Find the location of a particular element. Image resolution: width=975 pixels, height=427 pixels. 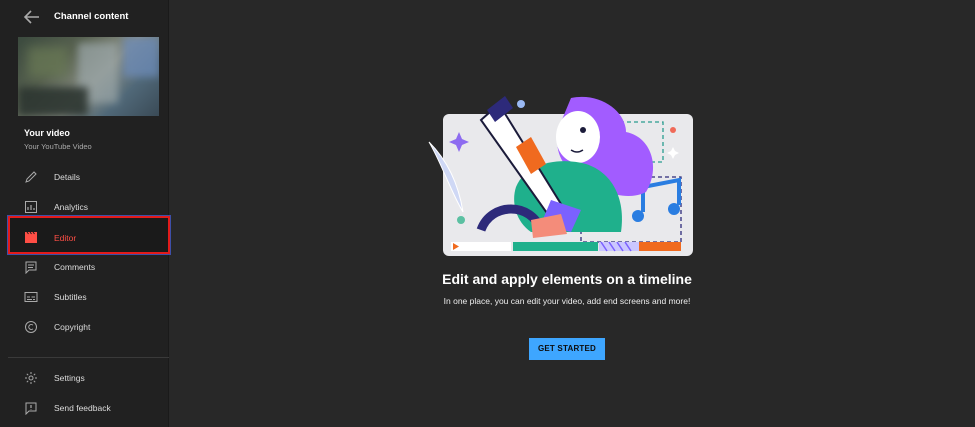

sidebar-header: Channel content is located at coordinates (84, 17).